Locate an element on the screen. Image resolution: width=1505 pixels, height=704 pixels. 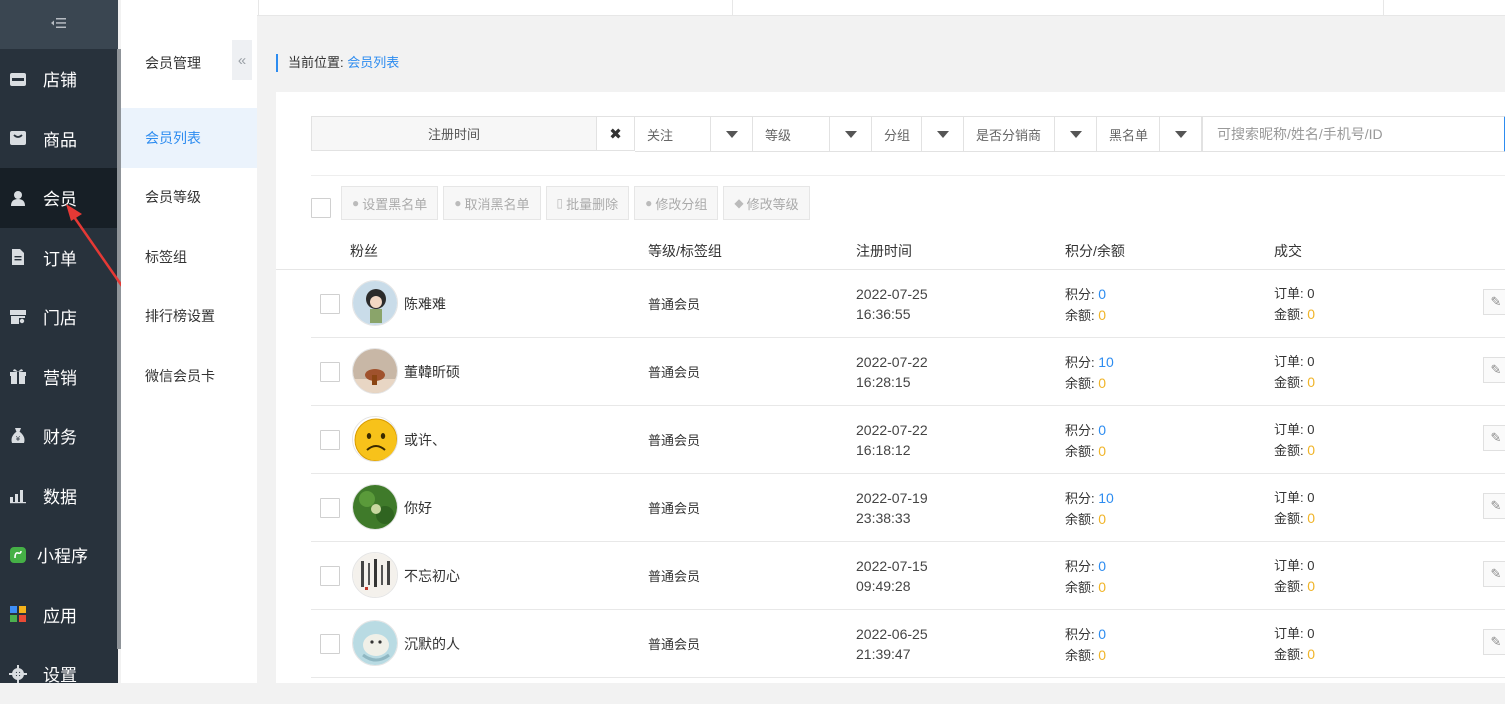
top-bar-divider is located at coordinates (1383, 8).